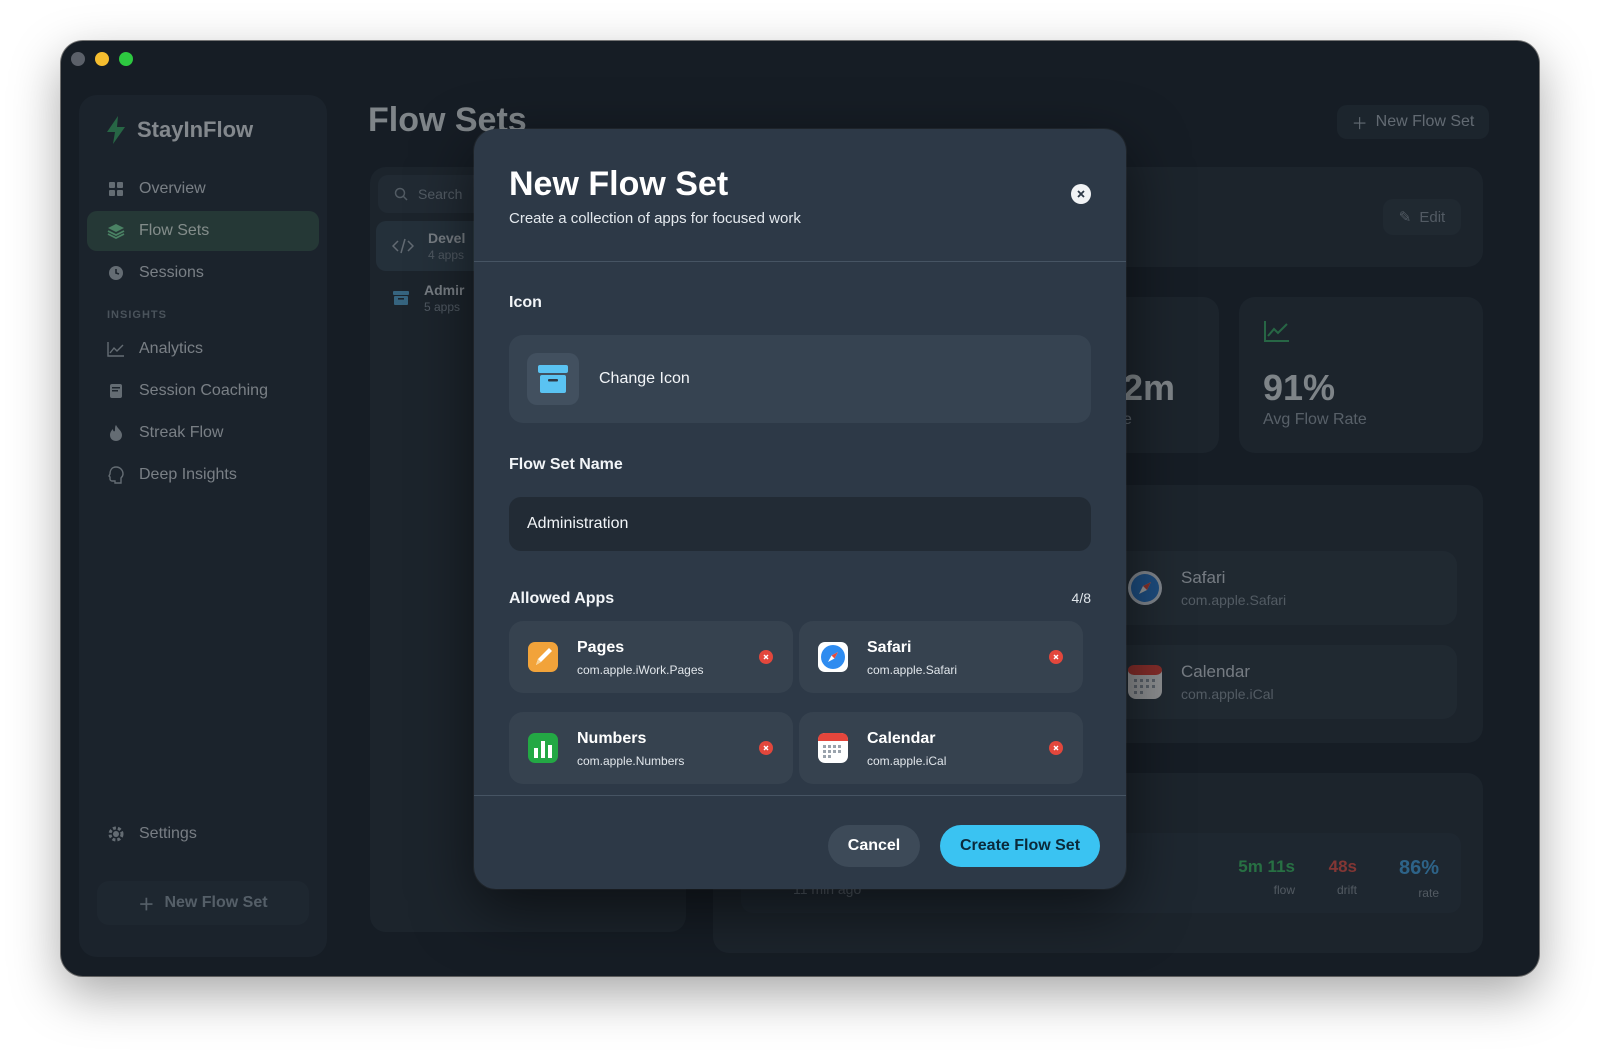  Describe the element at coordinates (631, 761) in the screenshot. I see `app-bundle: com.apple.Numbers` at that location.